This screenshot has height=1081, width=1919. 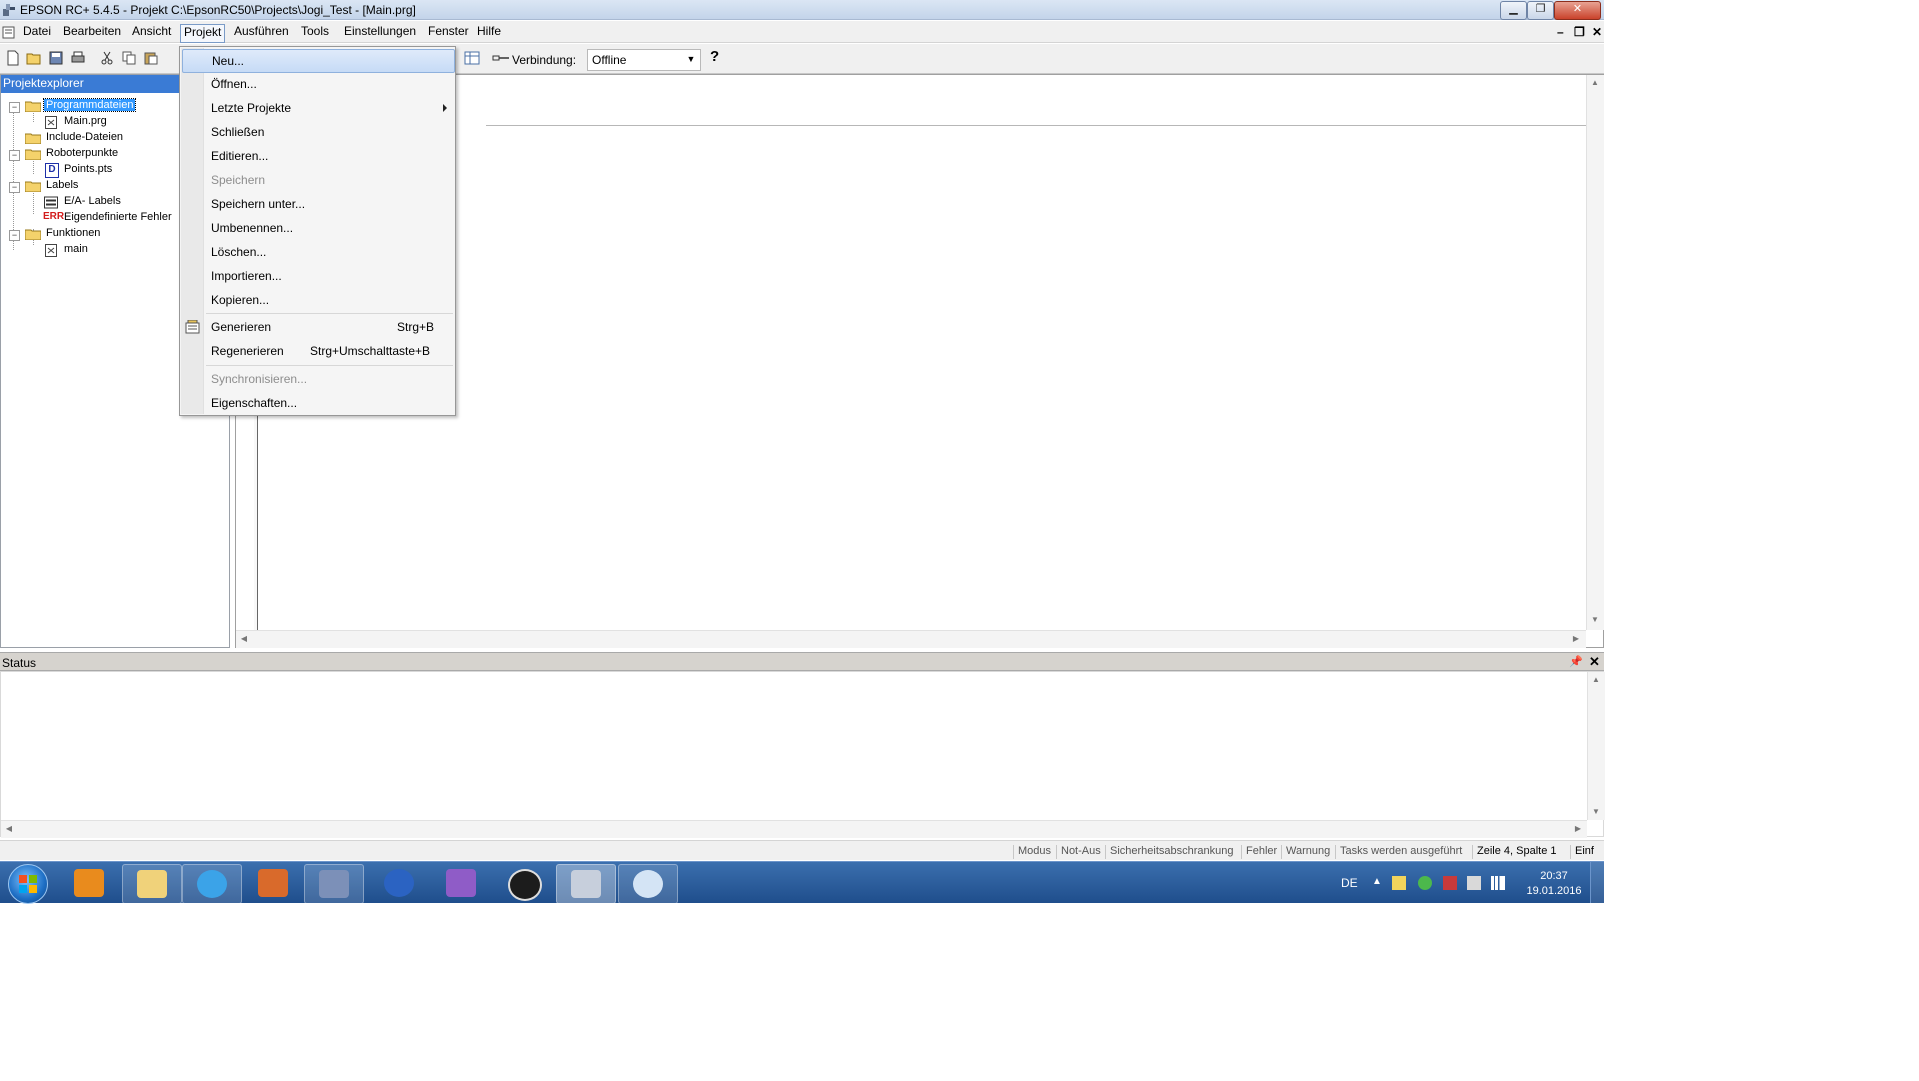 What do you see at coordinates (586, 884) in the screenshot?
I see `taskbar-epson-rc` at bounding box center [586, 884].